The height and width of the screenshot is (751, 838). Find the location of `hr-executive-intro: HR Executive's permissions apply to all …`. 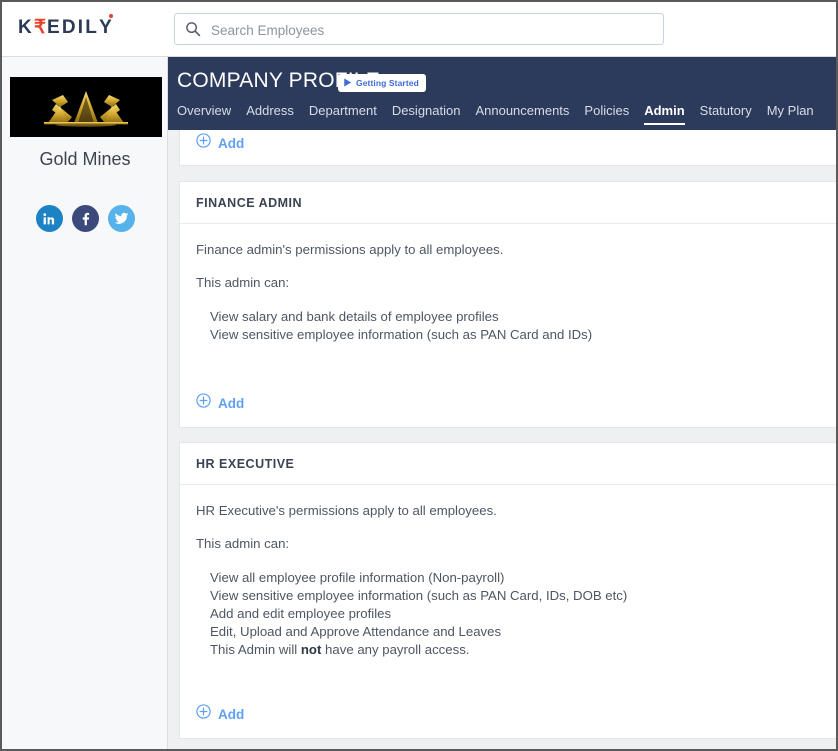

hr-executive-intro: HR Executive's permissions apply to all … is located at coordinates (346, 510).